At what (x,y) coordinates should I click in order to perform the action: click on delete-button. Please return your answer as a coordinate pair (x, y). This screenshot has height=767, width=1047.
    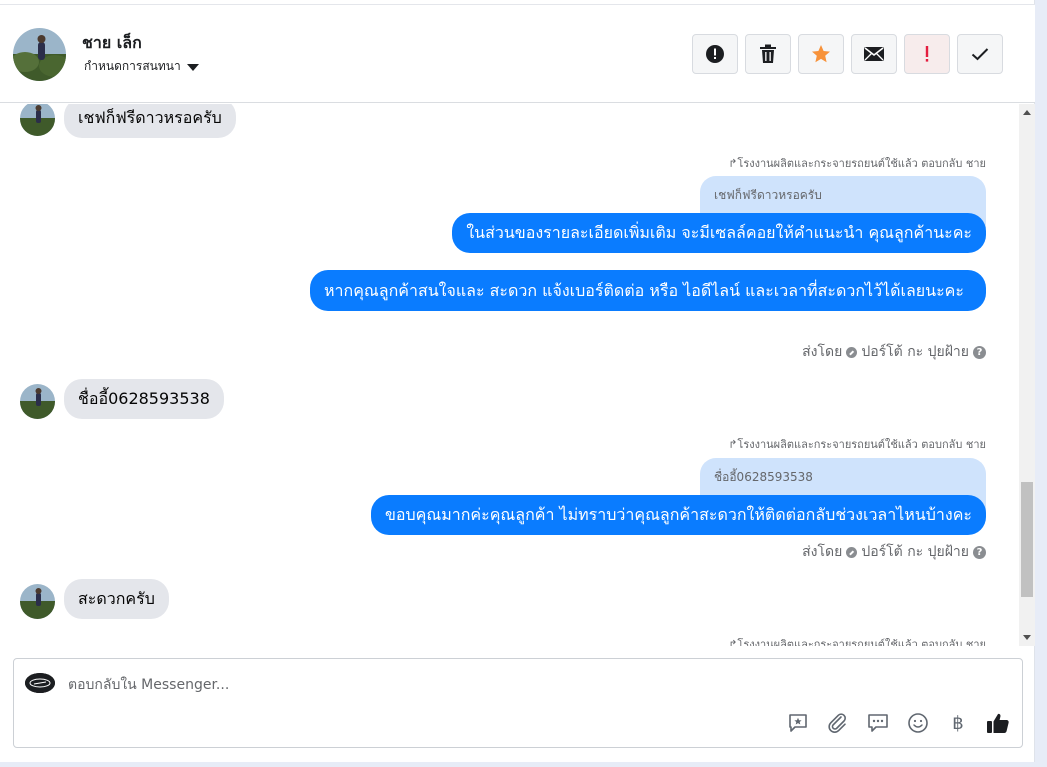
    Looking at the image, I should click on (768, 54).